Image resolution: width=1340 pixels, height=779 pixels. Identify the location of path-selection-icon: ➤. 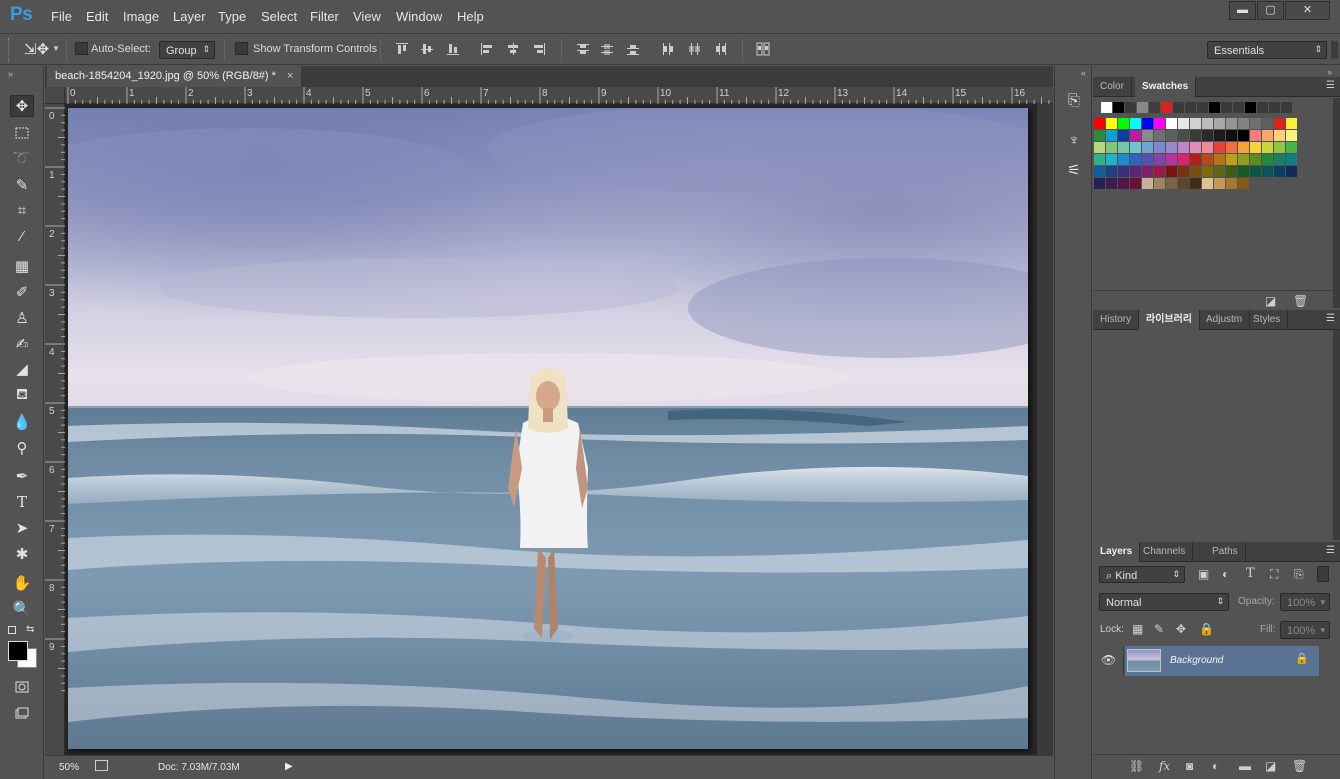
(22, 528).